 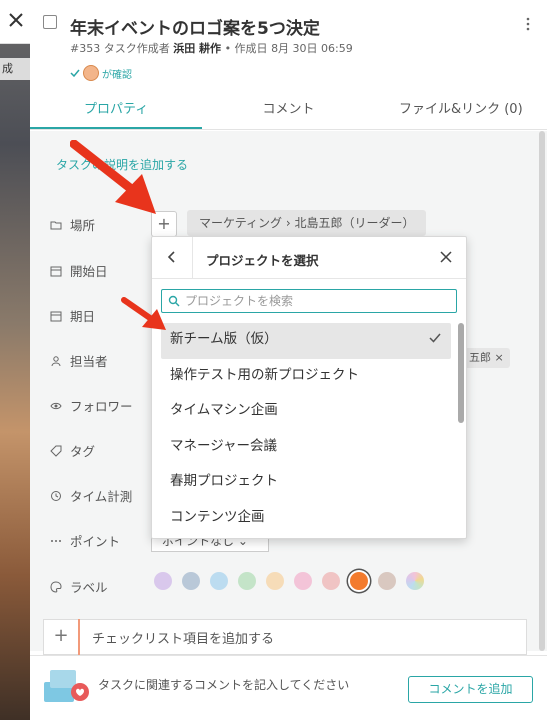 I want to click on prop-due-label: 期日, so click(x=83, y=316).